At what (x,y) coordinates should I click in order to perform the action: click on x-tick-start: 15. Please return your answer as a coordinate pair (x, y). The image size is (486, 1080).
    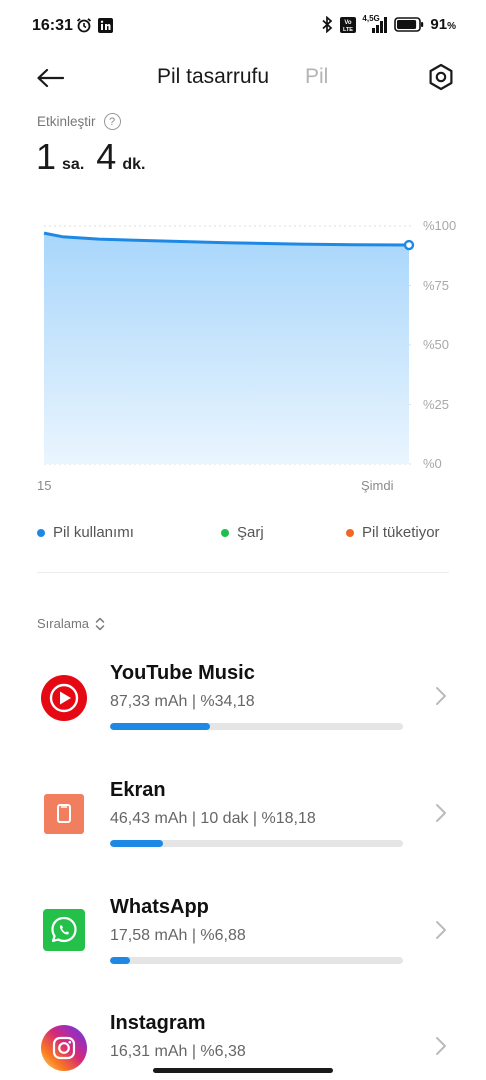
    Looking at the image, I should click on (44, 485).